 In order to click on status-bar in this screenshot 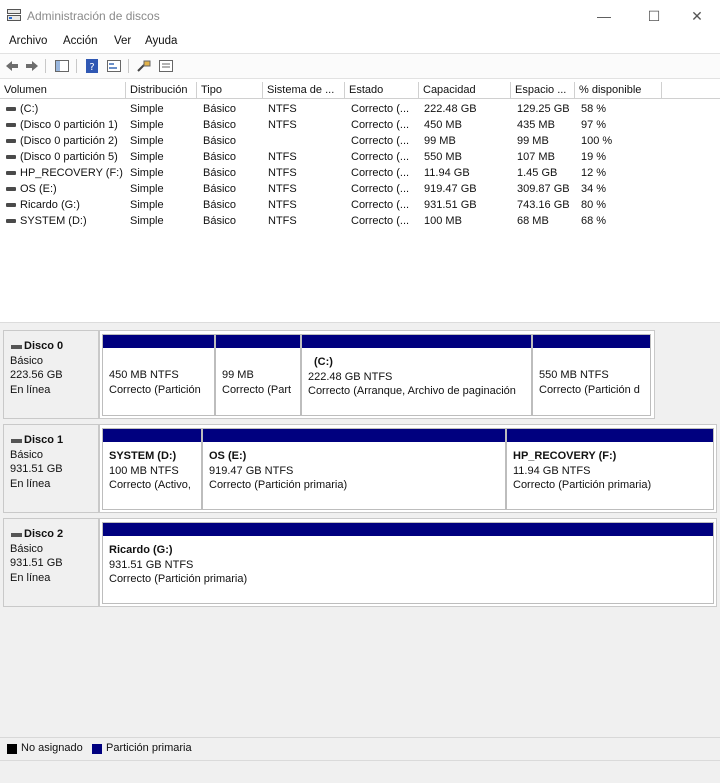, I will do `click(360, 771)`.